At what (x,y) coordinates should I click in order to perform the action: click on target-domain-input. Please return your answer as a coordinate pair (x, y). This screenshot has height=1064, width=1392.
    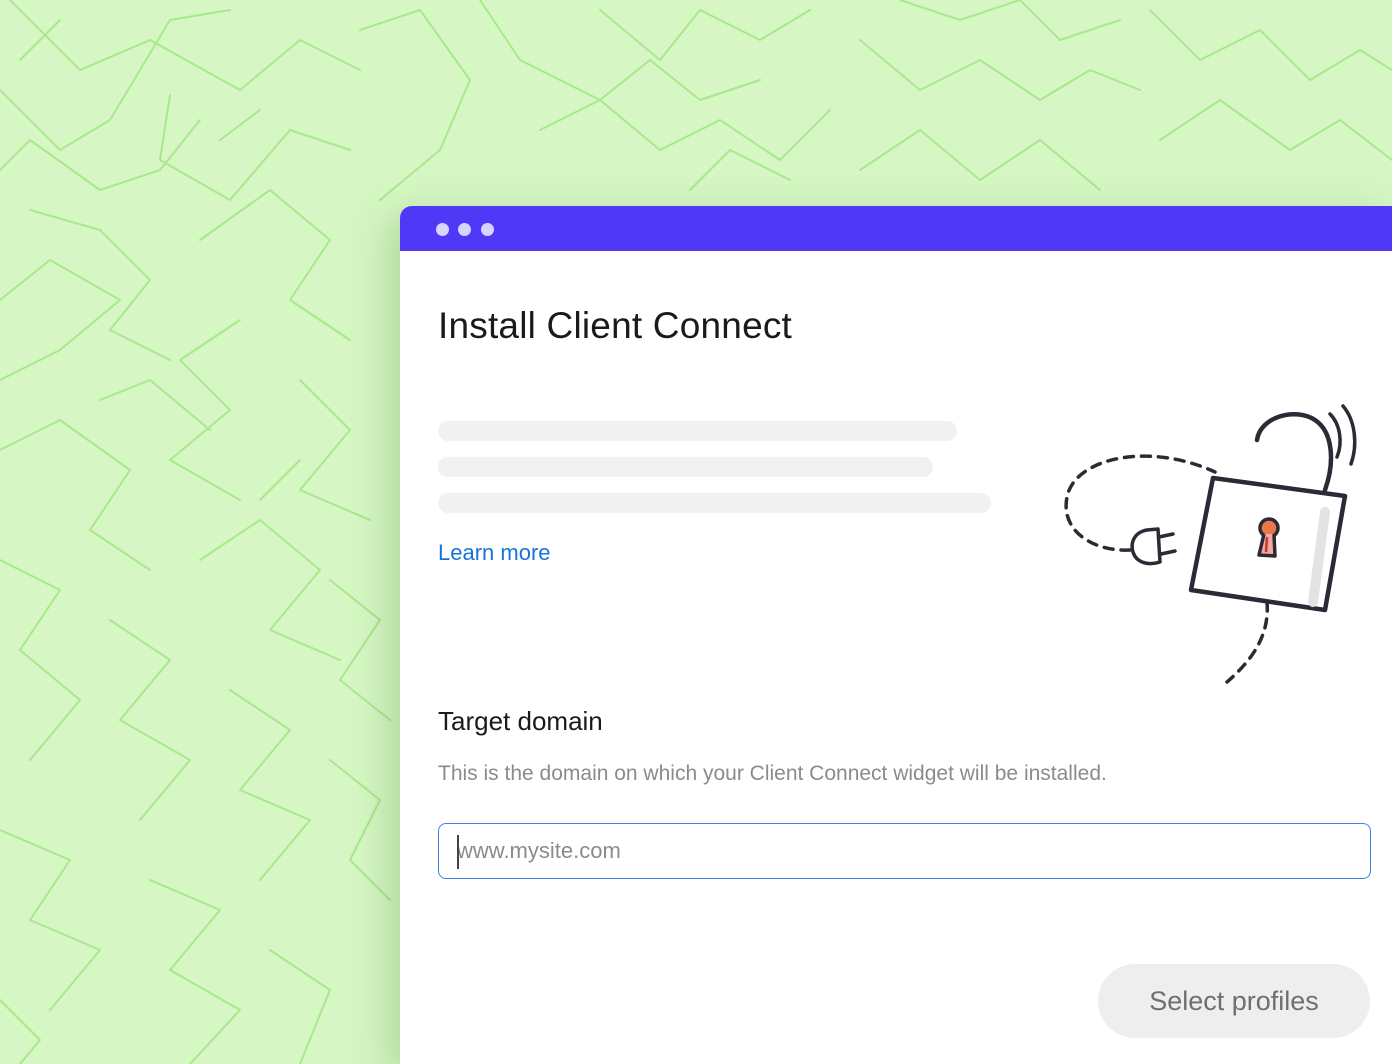
    Looking at the image, I should click on (904, 851).